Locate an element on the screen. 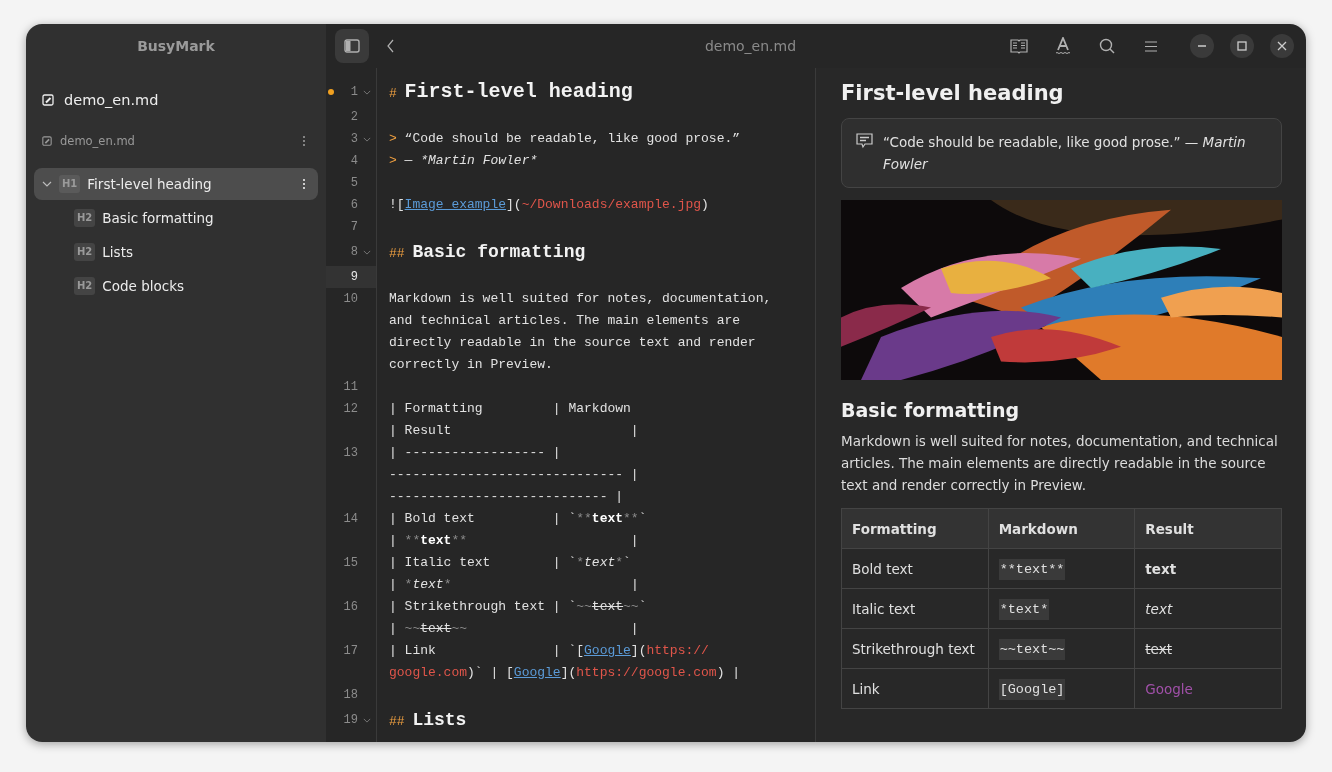 The height and width of the screenshot is (772, 1332). line-number: 16 is located at coordinates (350, 607).